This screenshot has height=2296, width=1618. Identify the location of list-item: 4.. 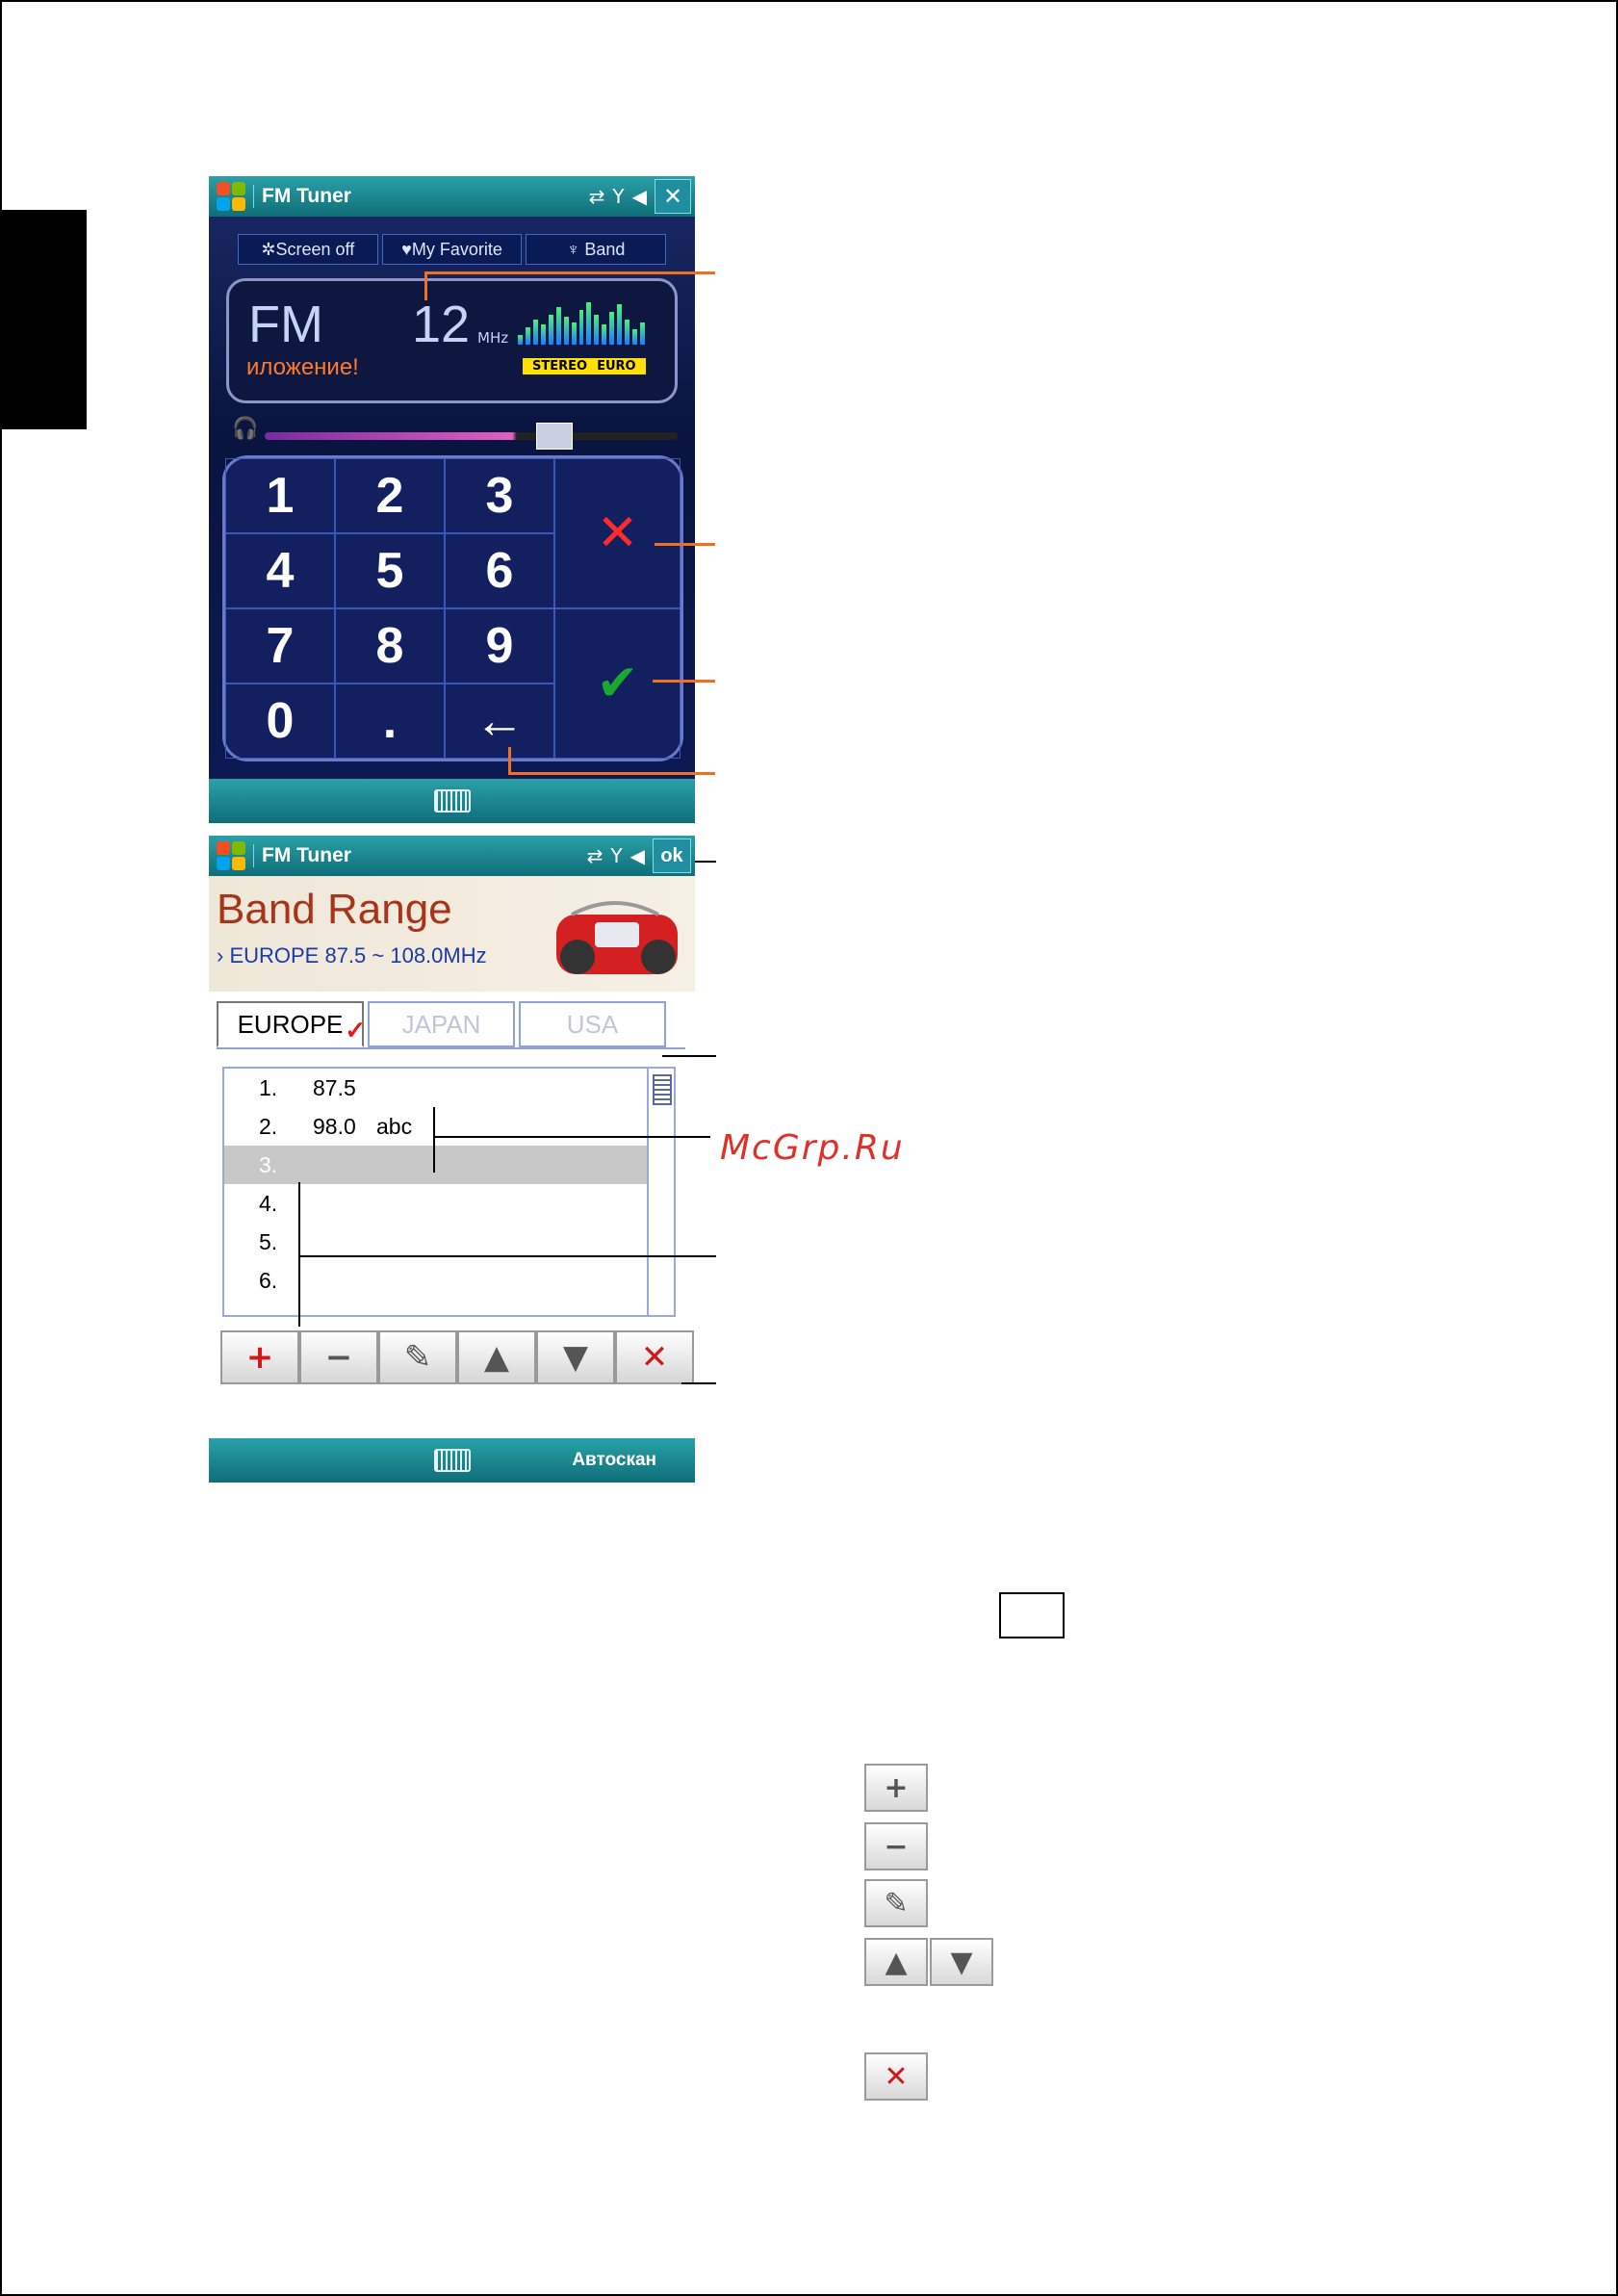
(449, 1203).